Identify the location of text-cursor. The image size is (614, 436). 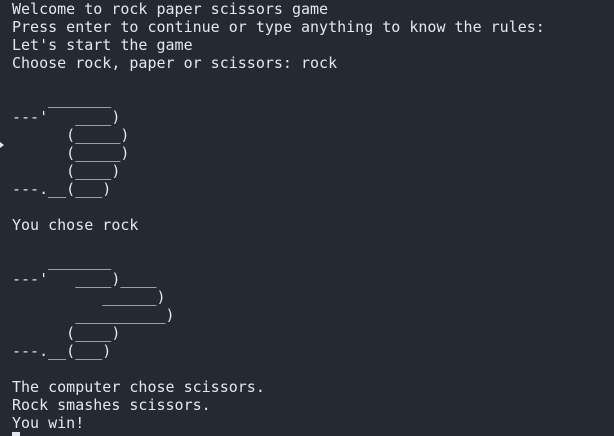
(16, 434).